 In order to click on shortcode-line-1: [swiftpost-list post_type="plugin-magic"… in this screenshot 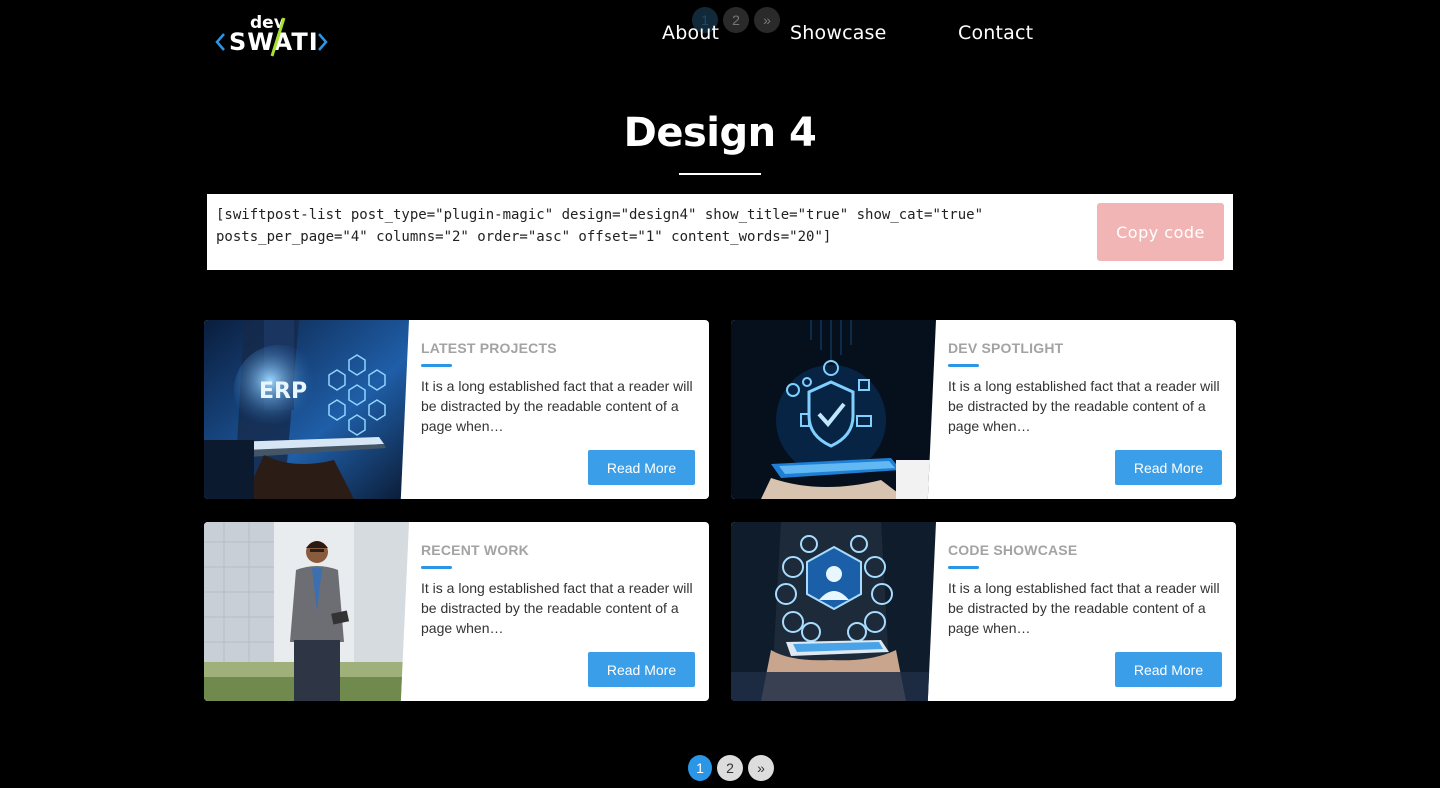, I will do `click(600, 215)`.